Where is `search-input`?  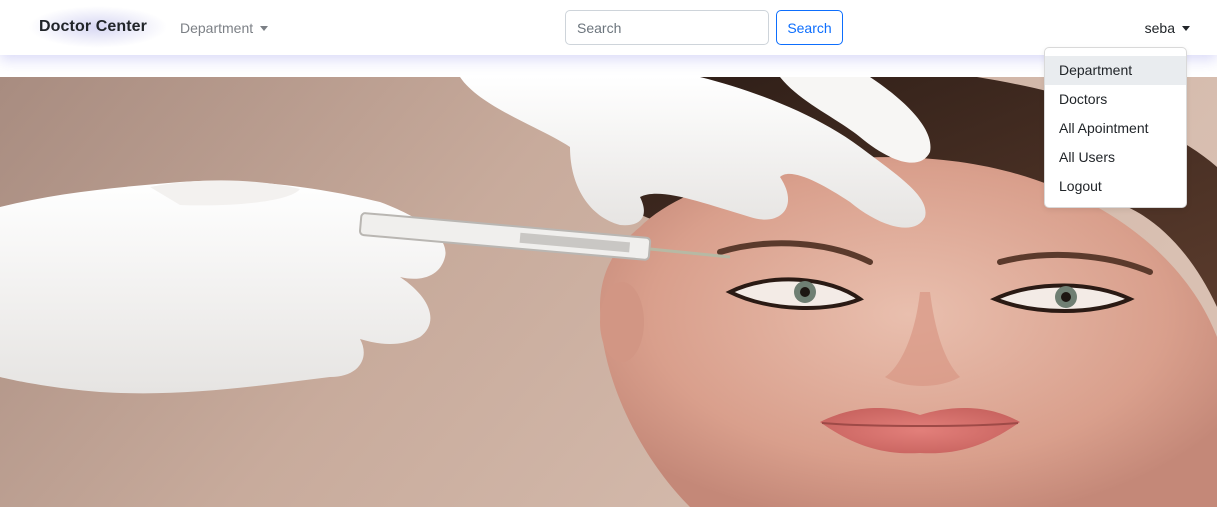 search-input is located at coordinates (667, 27).